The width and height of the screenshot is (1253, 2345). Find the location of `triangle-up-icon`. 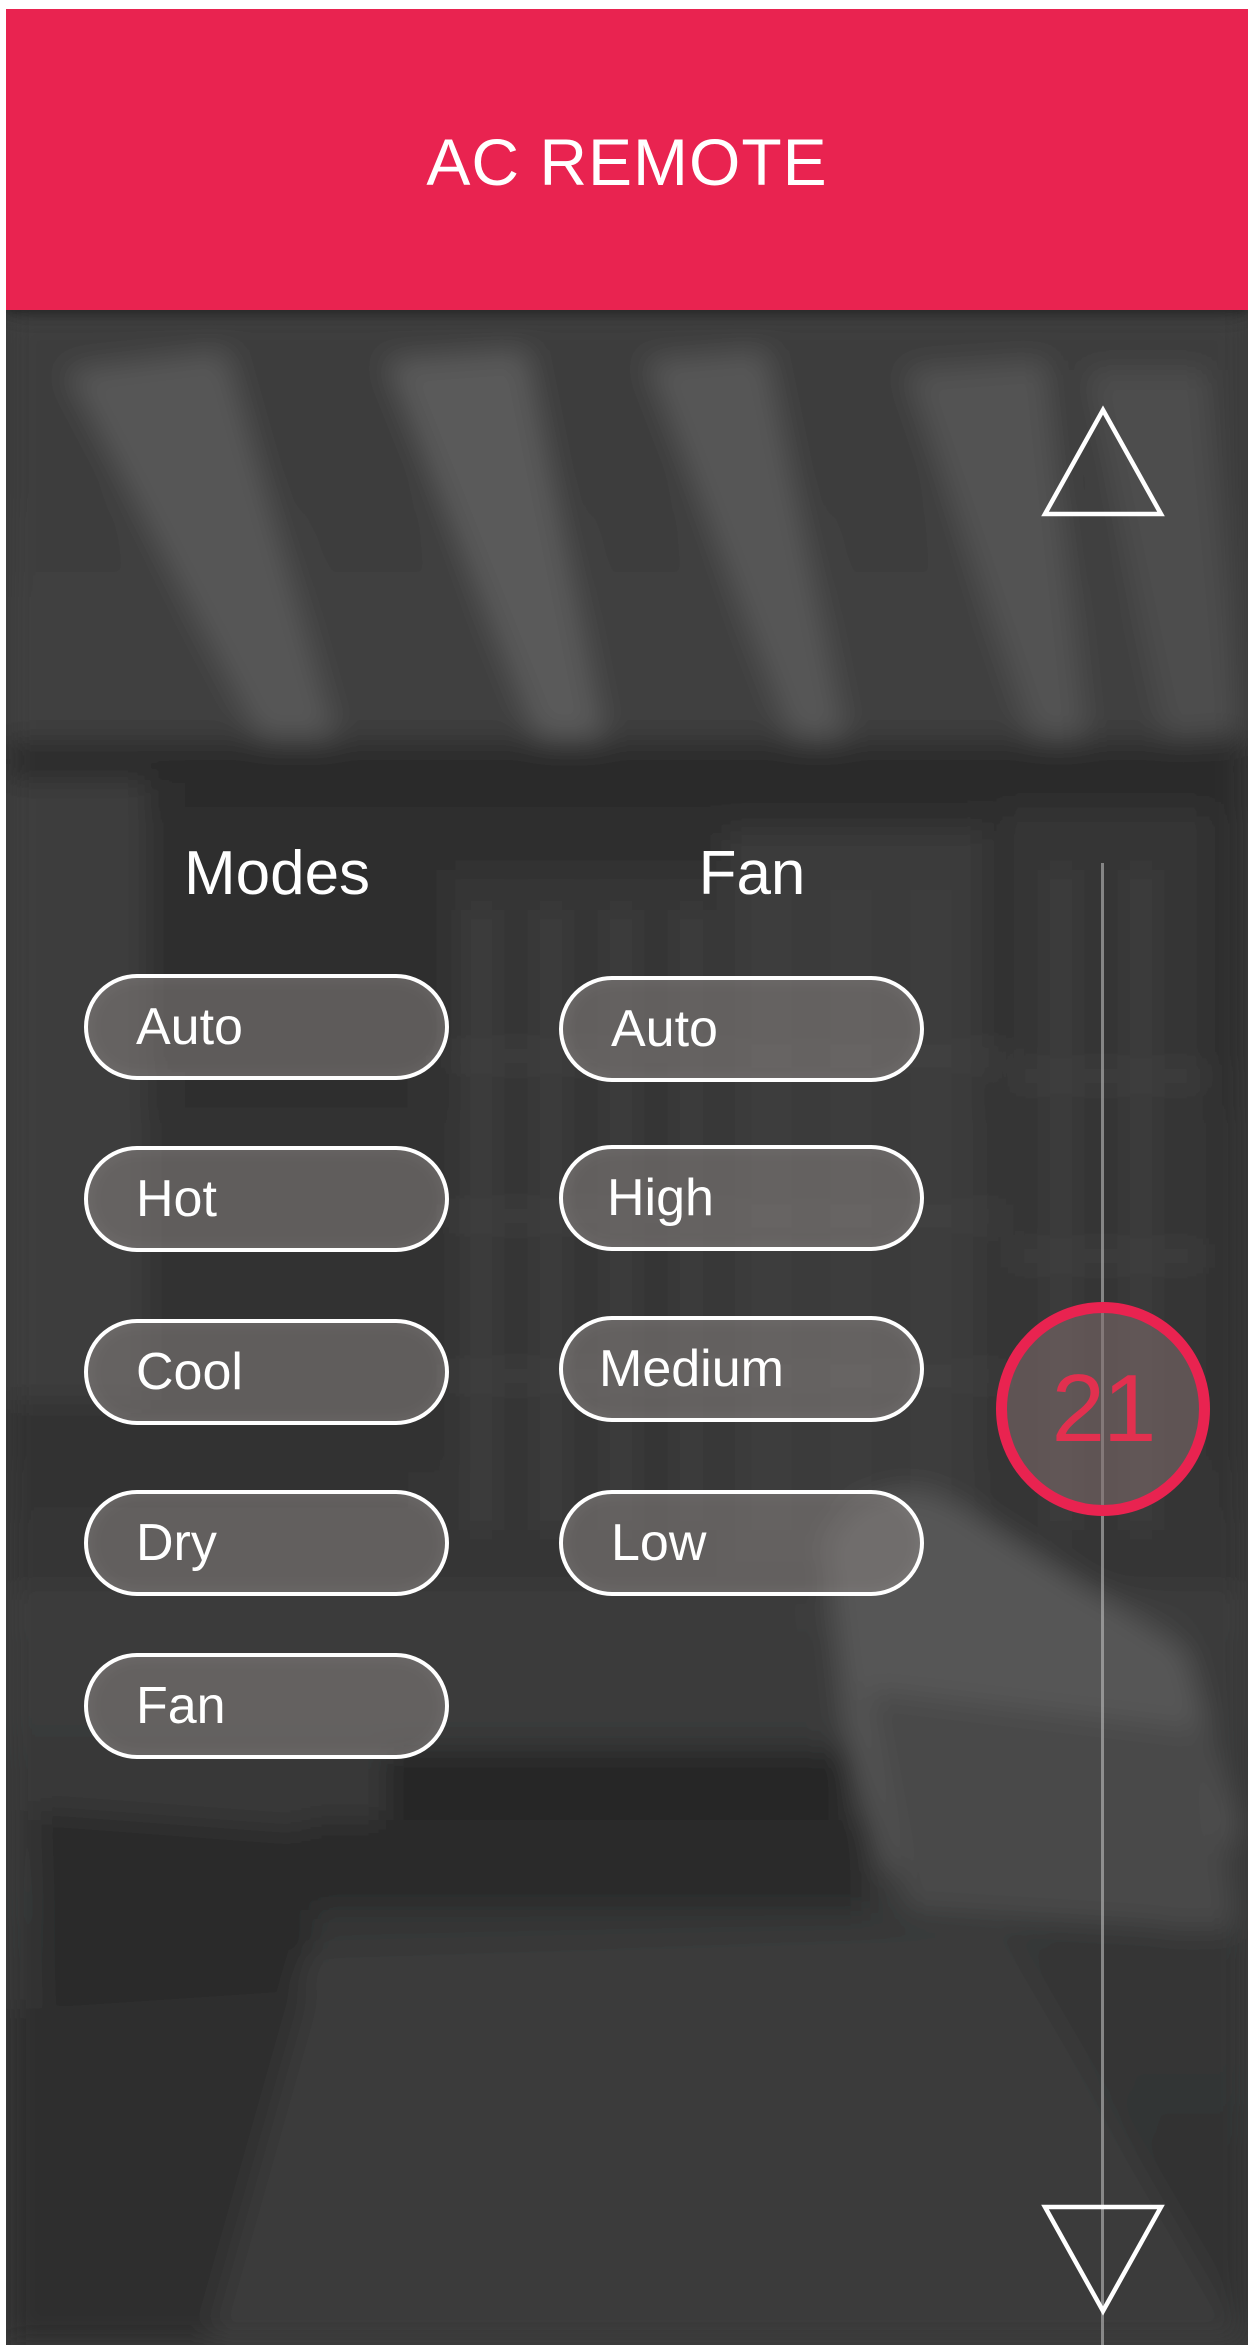

triangle-up-icon is located at coordinates (1103, 461).